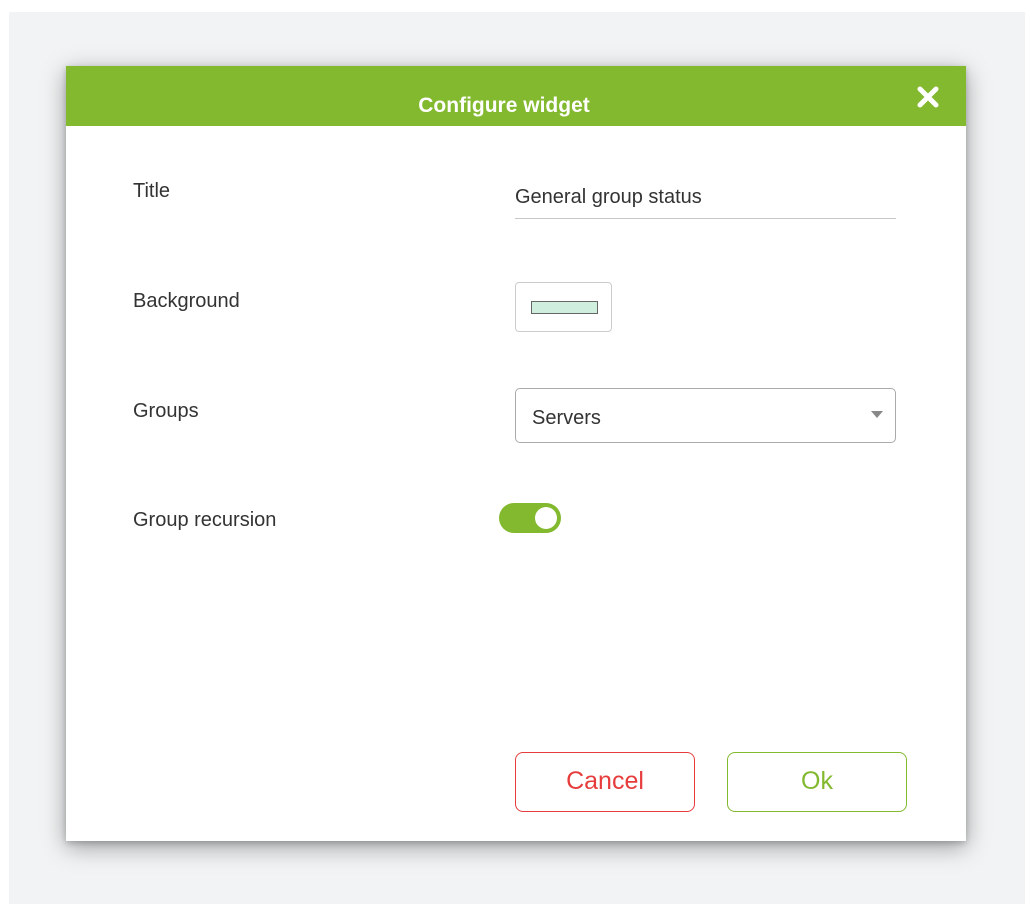 This screenshot has width=1025, height=904. I want to click on ok-button: Ok, so click(817, 782).